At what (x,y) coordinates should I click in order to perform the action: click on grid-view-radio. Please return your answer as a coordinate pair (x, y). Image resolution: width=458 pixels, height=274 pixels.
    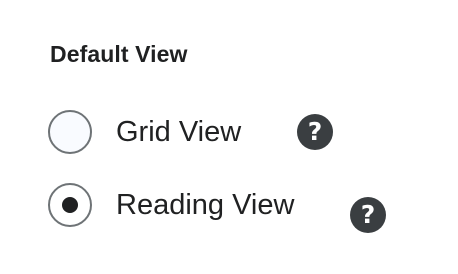
    Looking at the image, I should click on (70, 132).